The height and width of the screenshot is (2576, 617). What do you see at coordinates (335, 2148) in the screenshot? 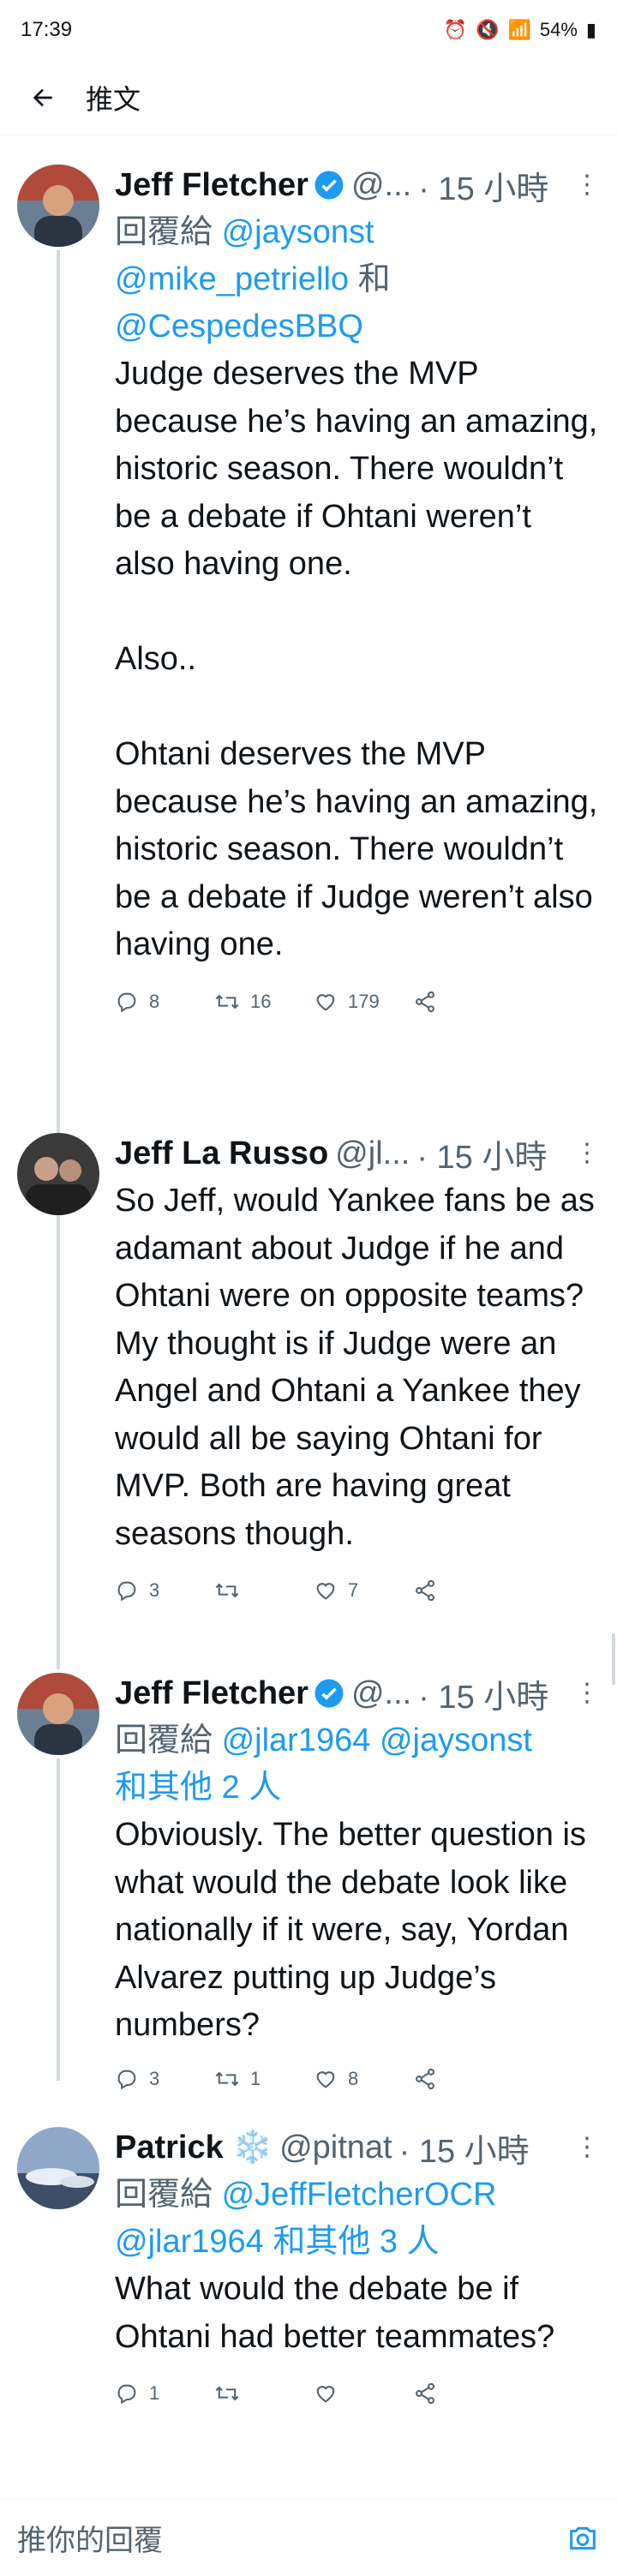
I see `author-handle: @pitnat` at bounding box center [335, 2148].